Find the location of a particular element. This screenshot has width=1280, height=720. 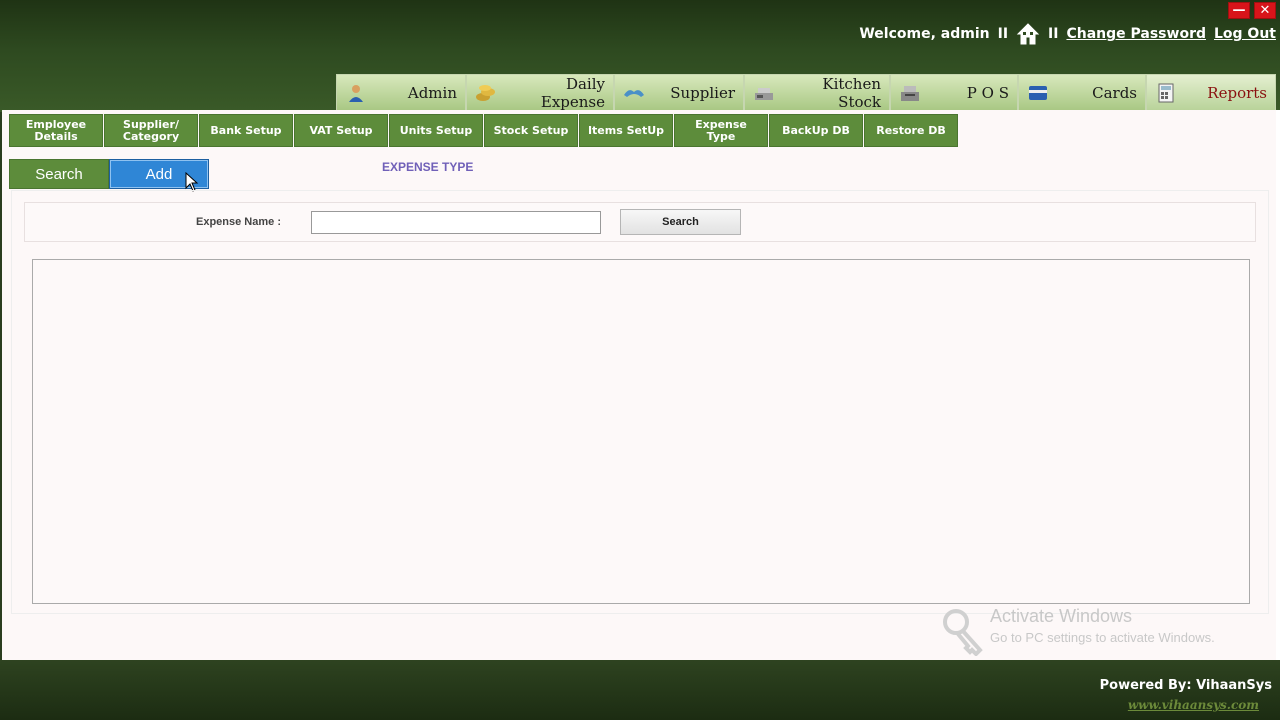

action-row: Search Add is located at coordinates (109, 174).